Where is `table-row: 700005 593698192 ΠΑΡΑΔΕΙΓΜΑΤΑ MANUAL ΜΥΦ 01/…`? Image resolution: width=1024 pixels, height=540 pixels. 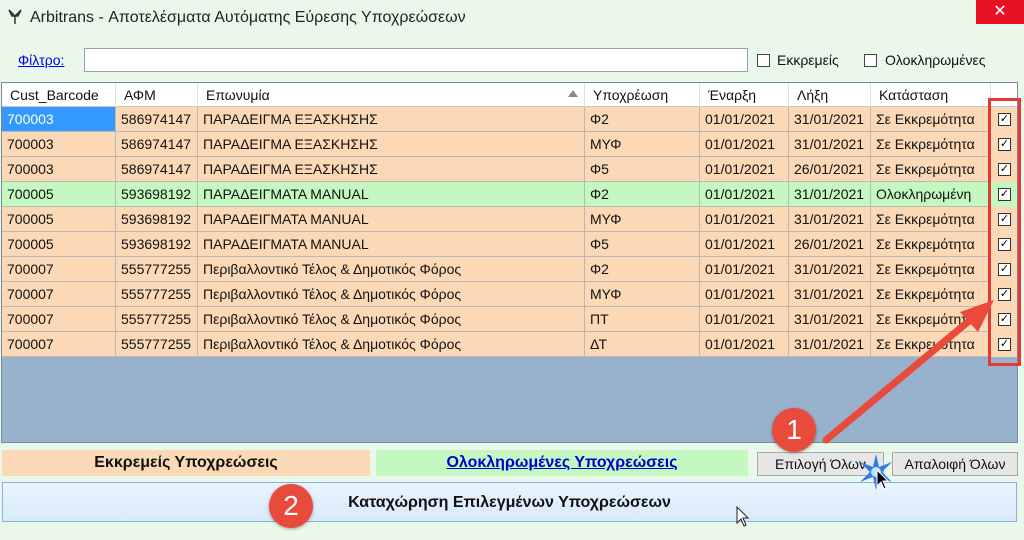
table-row: 700005 593698192 ΠΑΡΑΔΕΙΓΜΑΤΑ MANUAL ΜΥΦ 01/… is located at coordinates (509, 219).